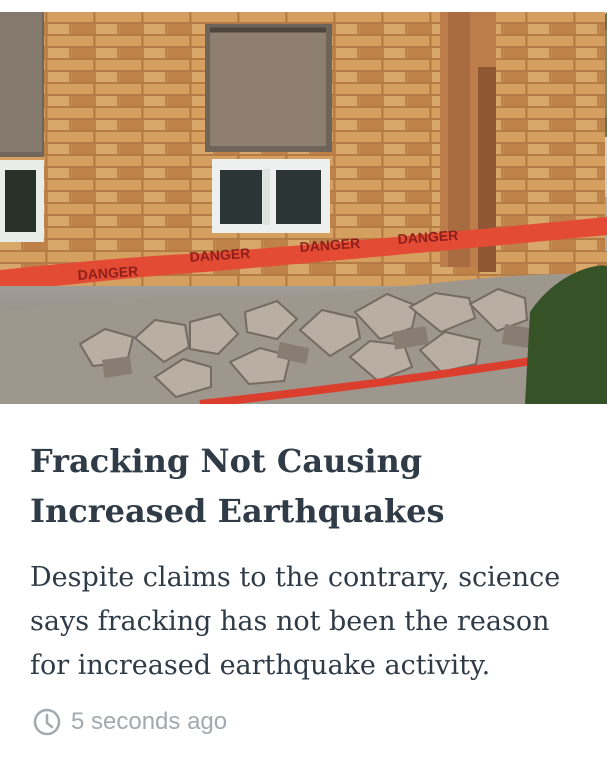 Image resolution: width=607 pixels, height=766 pixels. I want to click on timestamp-text: 5 seconds ago, so click(149, 721).